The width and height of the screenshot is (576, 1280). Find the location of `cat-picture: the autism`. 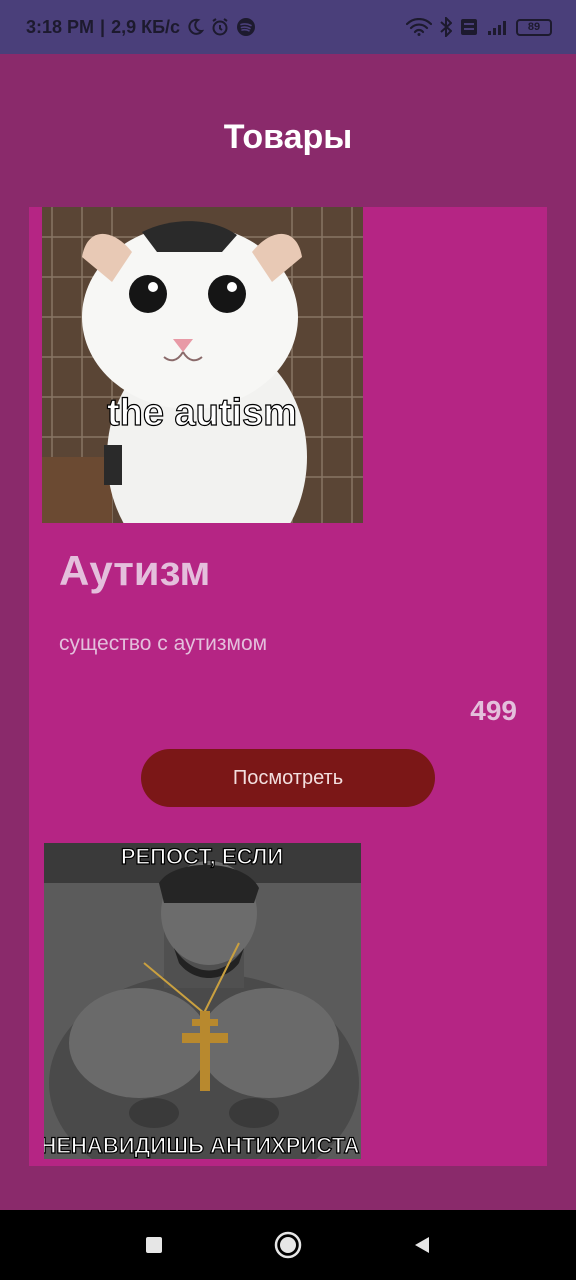

cat-picture: the autism is located at coordinates (202, 365).